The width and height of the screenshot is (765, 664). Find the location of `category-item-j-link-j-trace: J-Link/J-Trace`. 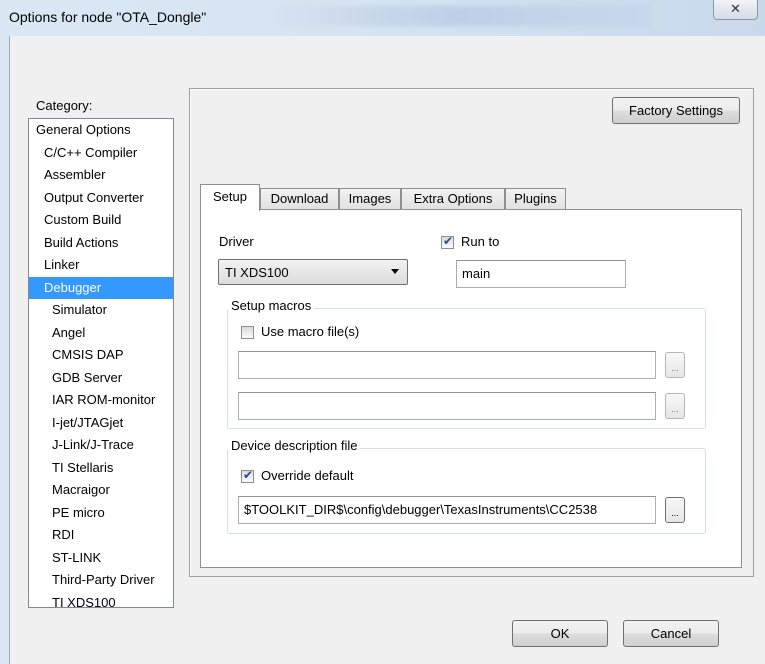

category-item-j-link-j-trace: J-Link/J-Trace is located at coordinates (101, 445).